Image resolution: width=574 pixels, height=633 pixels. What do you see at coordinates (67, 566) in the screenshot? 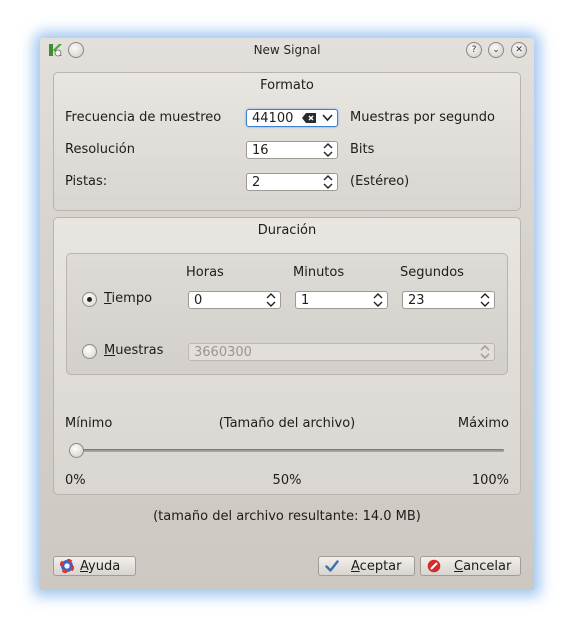
I see `lifebuoy-icon` at bounding box center [67, 566].